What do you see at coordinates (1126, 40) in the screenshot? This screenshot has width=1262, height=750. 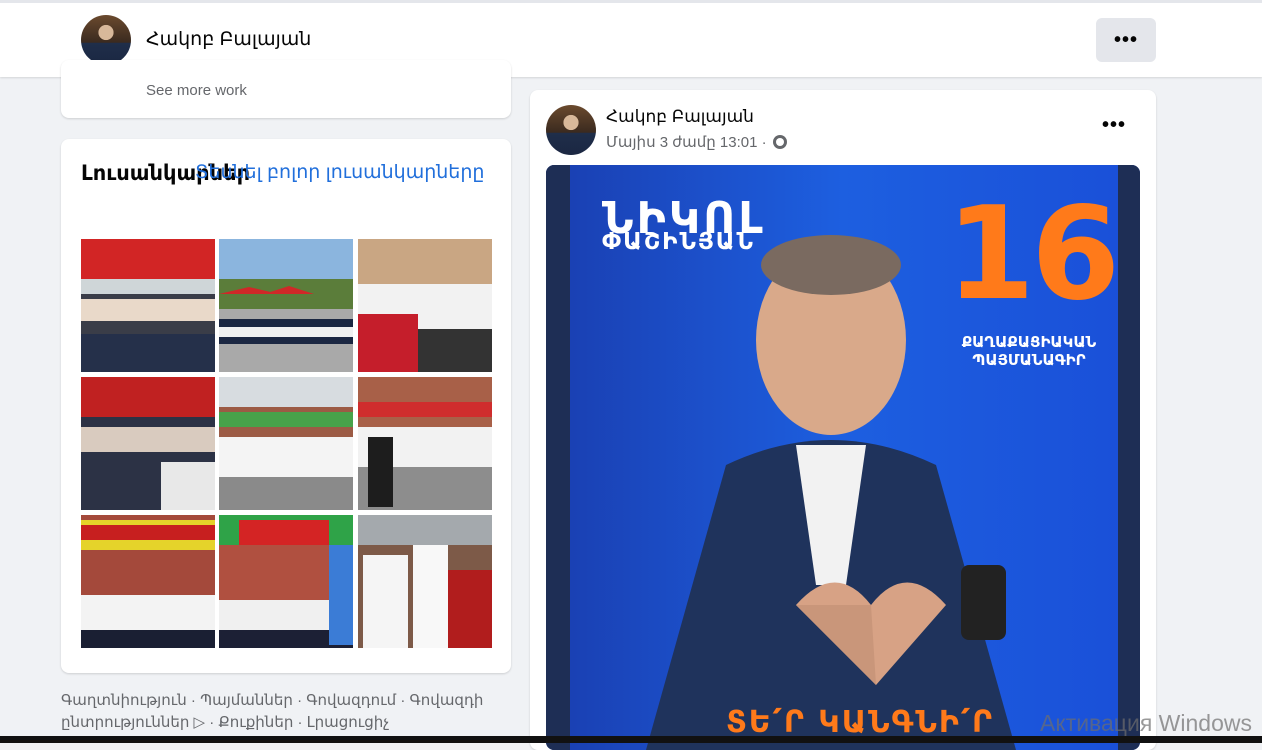 I see `profile-more-button: •••` at bounding box center [1126, 40].